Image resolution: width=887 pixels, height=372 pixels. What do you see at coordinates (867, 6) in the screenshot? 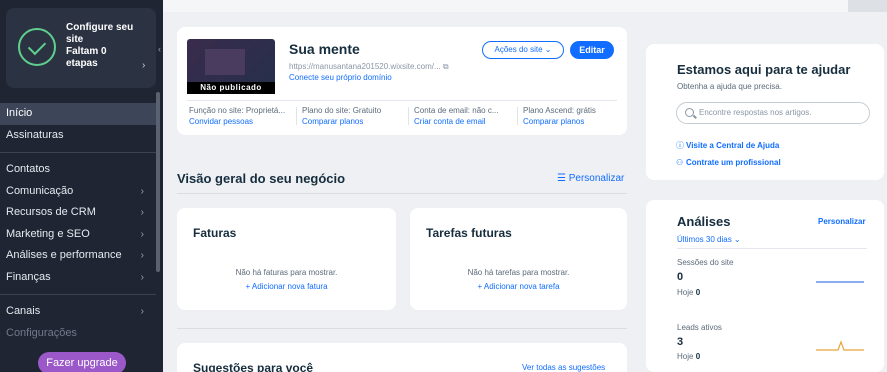
I see `top-right-area` at bounding box center [867, 6].